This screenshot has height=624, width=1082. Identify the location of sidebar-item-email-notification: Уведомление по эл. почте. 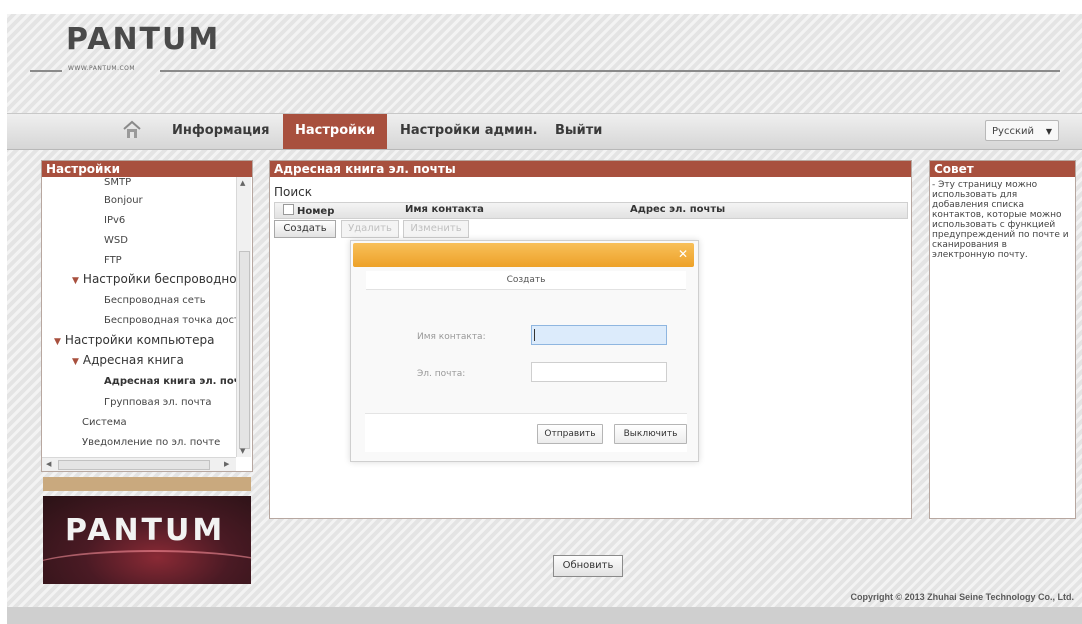
(151, 442).